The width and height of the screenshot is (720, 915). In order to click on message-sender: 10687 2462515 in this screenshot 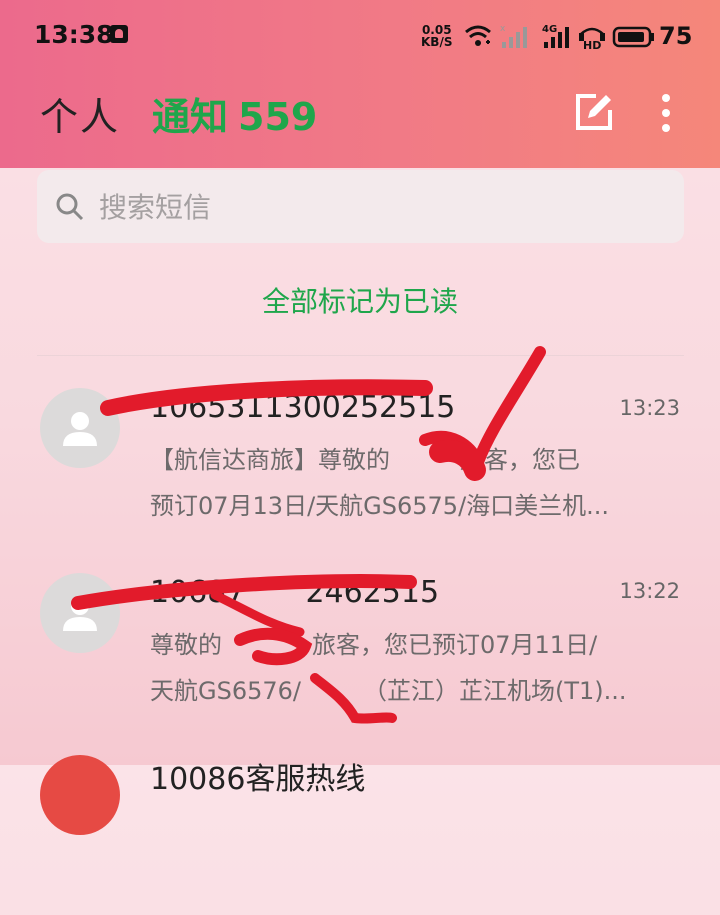, I will do `click(295, 592)`.